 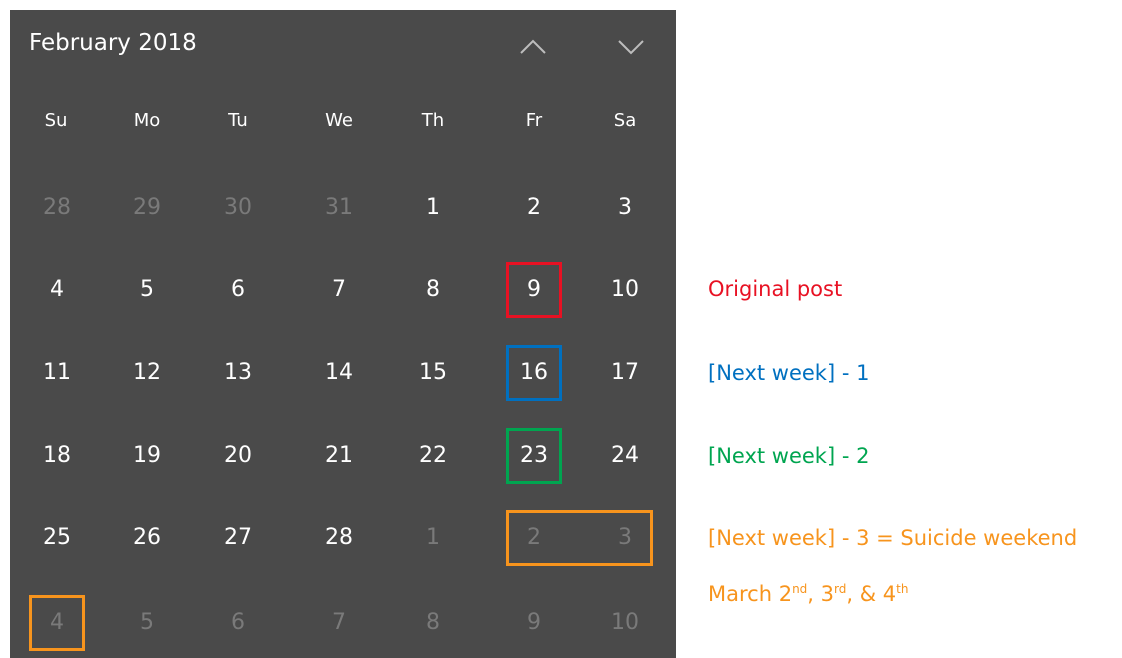 I want to click on annotation-text: [Next week] - 2, so click(x=789, y=456).